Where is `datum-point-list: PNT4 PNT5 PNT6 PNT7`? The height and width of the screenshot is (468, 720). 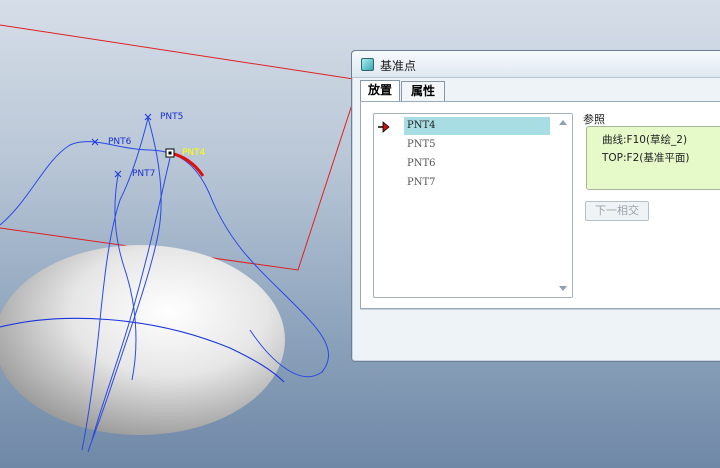
datum-point-list: PNT4 PNT5 PNT6 PNT7 is located at coordinates (473, 205).